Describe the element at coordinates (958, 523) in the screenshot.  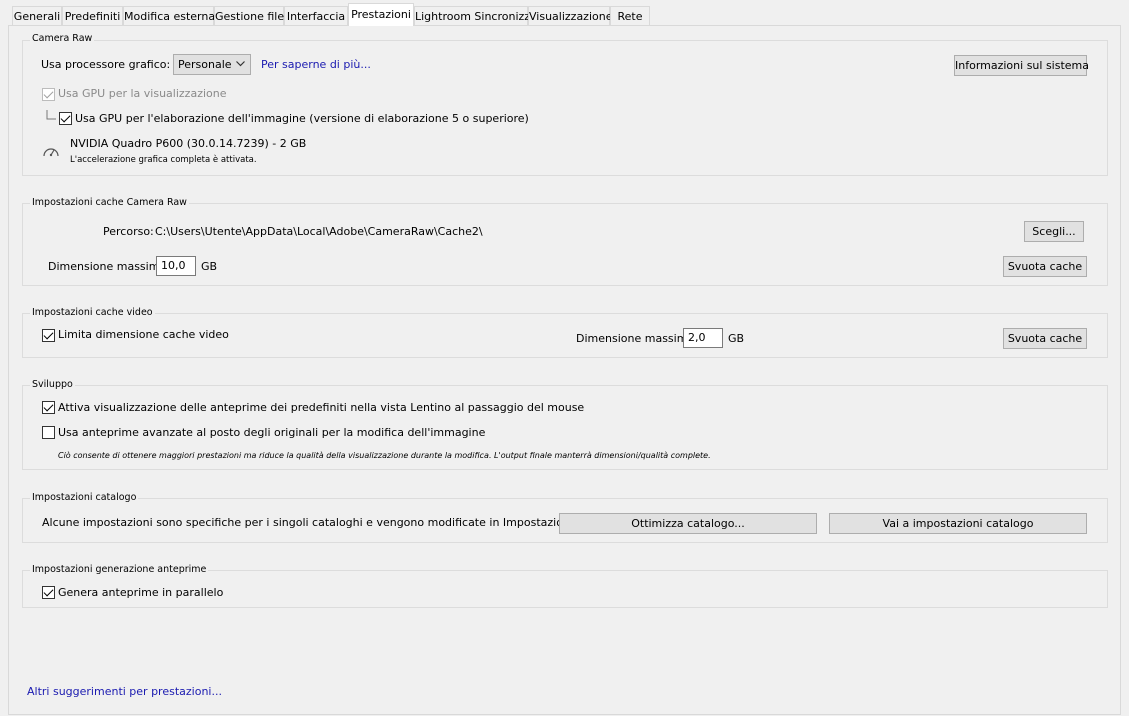
I see `goto-catalog-settings-button: Vai a impostazioni catalogo` at that location.